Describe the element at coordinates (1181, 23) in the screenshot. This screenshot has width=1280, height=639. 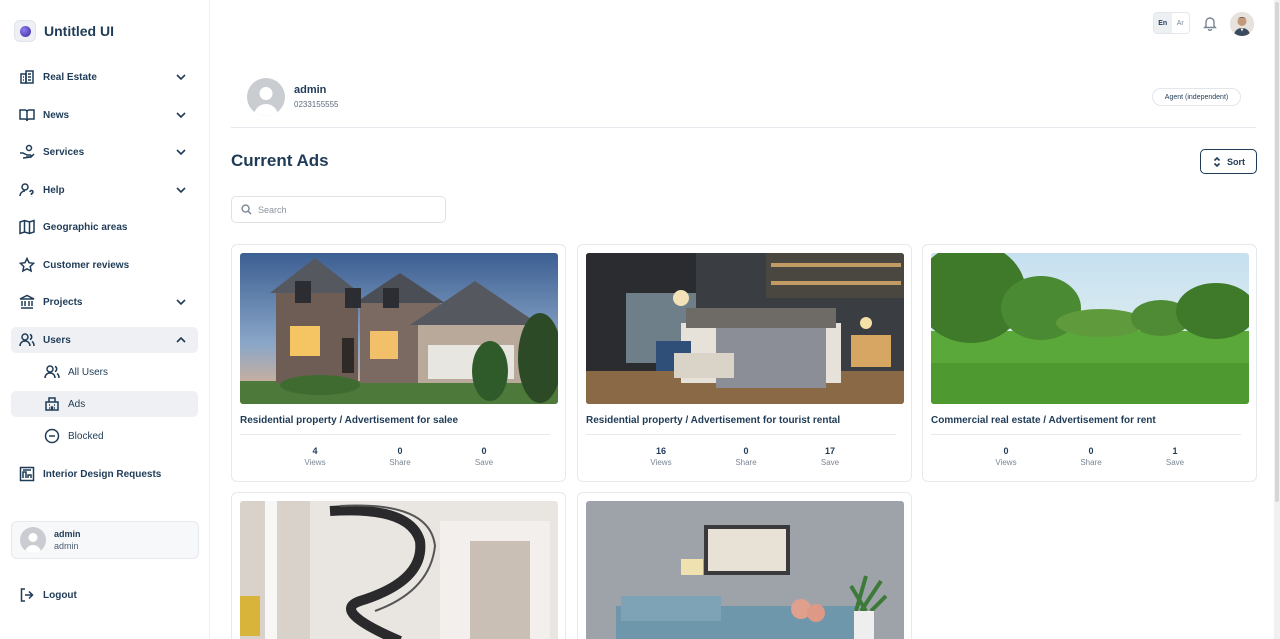
I see `lang-ar-option: Ar` at that location.